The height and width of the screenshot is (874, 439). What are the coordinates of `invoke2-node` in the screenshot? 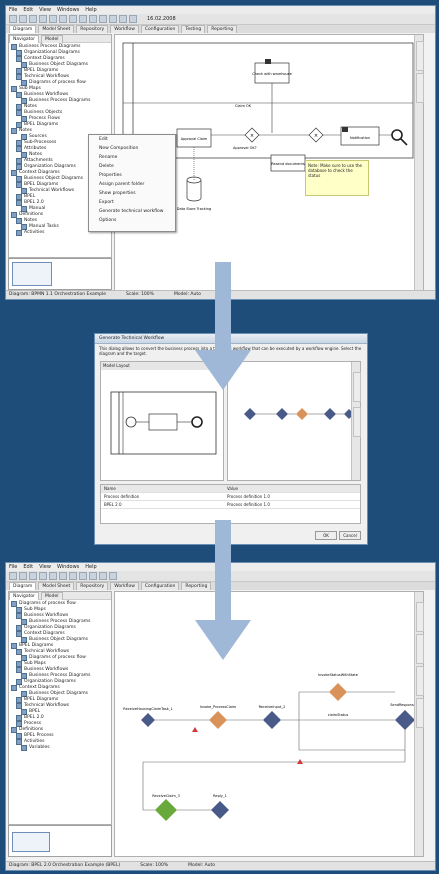 It's located at (338, 692).